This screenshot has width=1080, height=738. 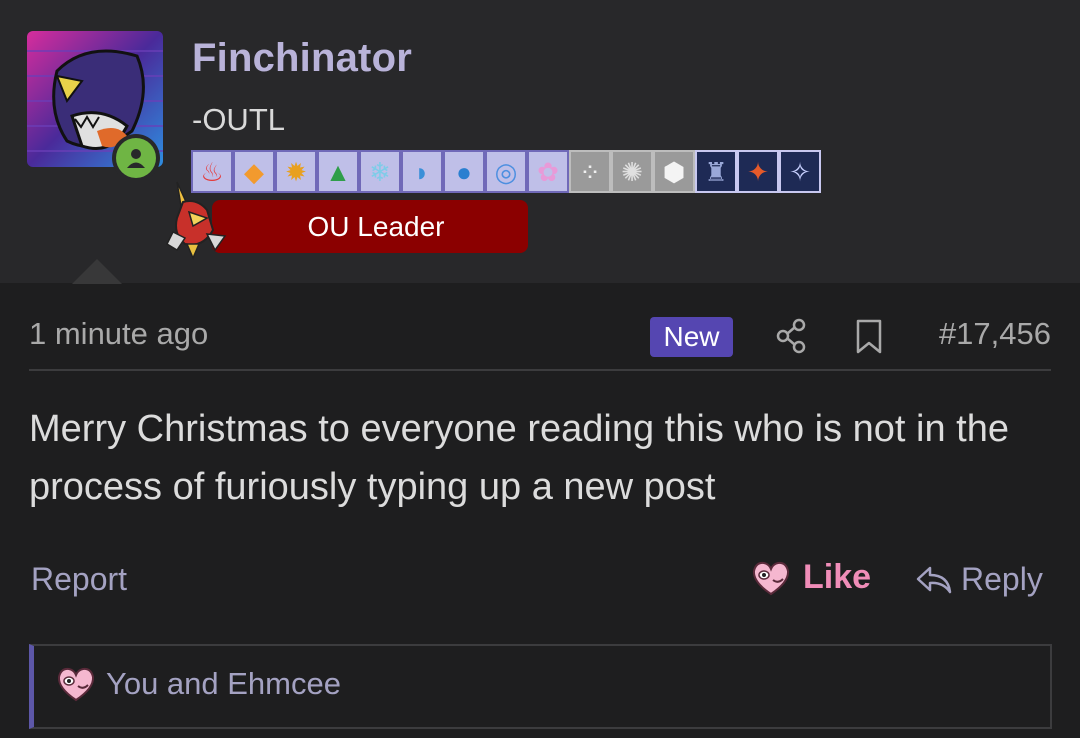 What do you see at coordinates (1002, 579) in the screenshot?
I see `reply-label: Reply` at bounding box center [1002, 579].